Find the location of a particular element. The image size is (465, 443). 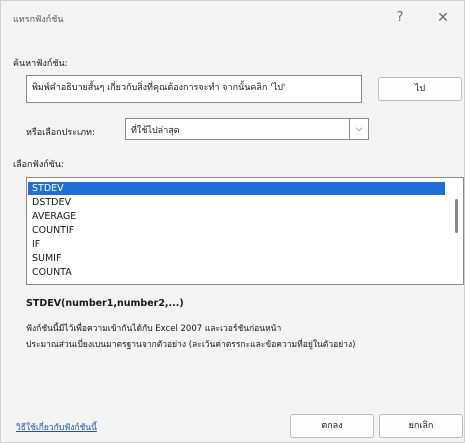

category-label: หรือเลือกประเภท: is located at coordinates (60, 133).